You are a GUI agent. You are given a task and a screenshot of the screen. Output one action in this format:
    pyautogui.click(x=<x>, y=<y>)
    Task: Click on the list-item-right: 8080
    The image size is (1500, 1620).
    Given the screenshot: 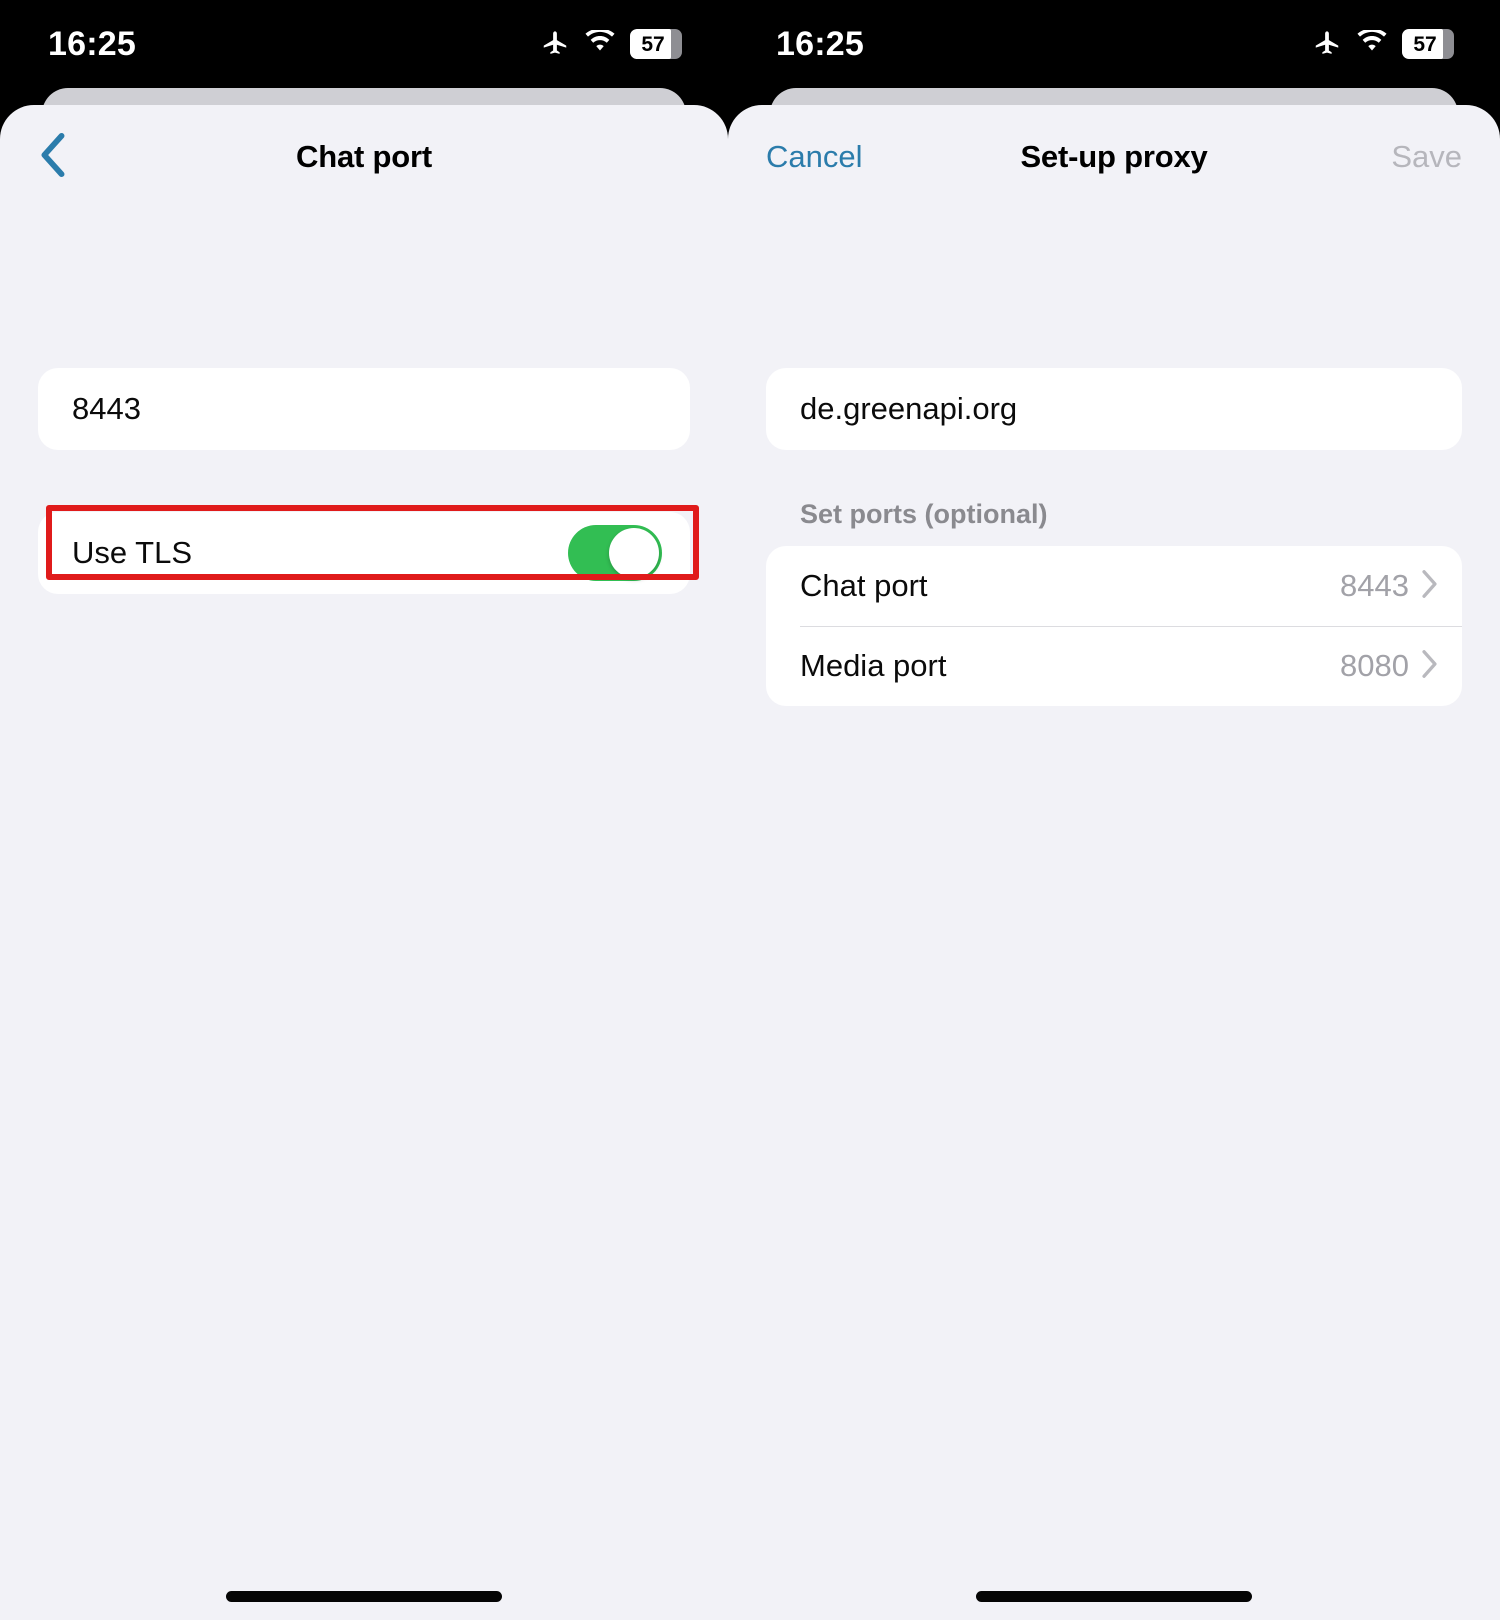 What is the action you would take?
    pyautogui.click(x=1389, y=666)
    